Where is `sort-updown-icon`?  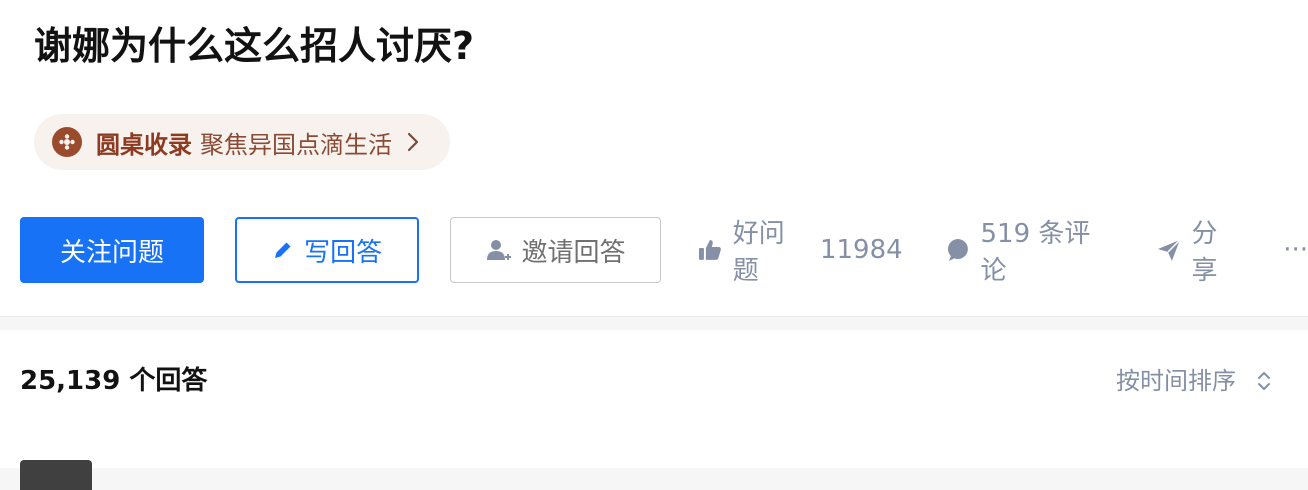
sort-updown-icon is located at coordinates (1264, 381).